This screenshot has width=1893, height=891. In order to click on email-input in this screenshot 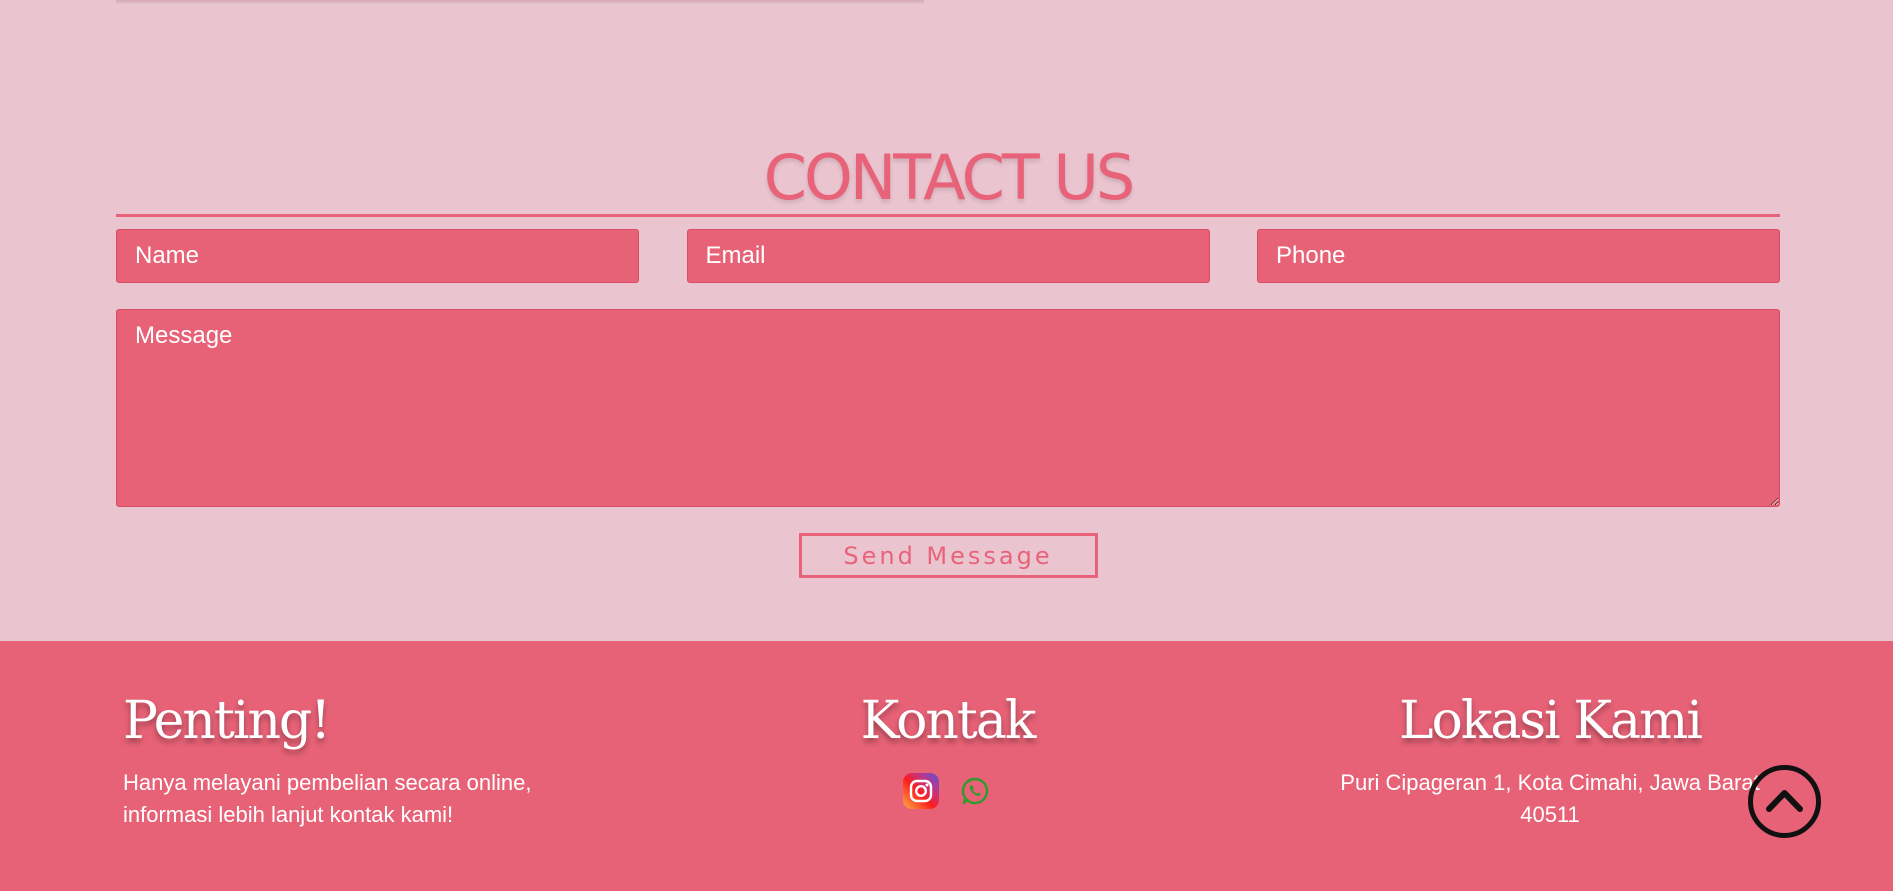, I will do `click(948, 256)`.